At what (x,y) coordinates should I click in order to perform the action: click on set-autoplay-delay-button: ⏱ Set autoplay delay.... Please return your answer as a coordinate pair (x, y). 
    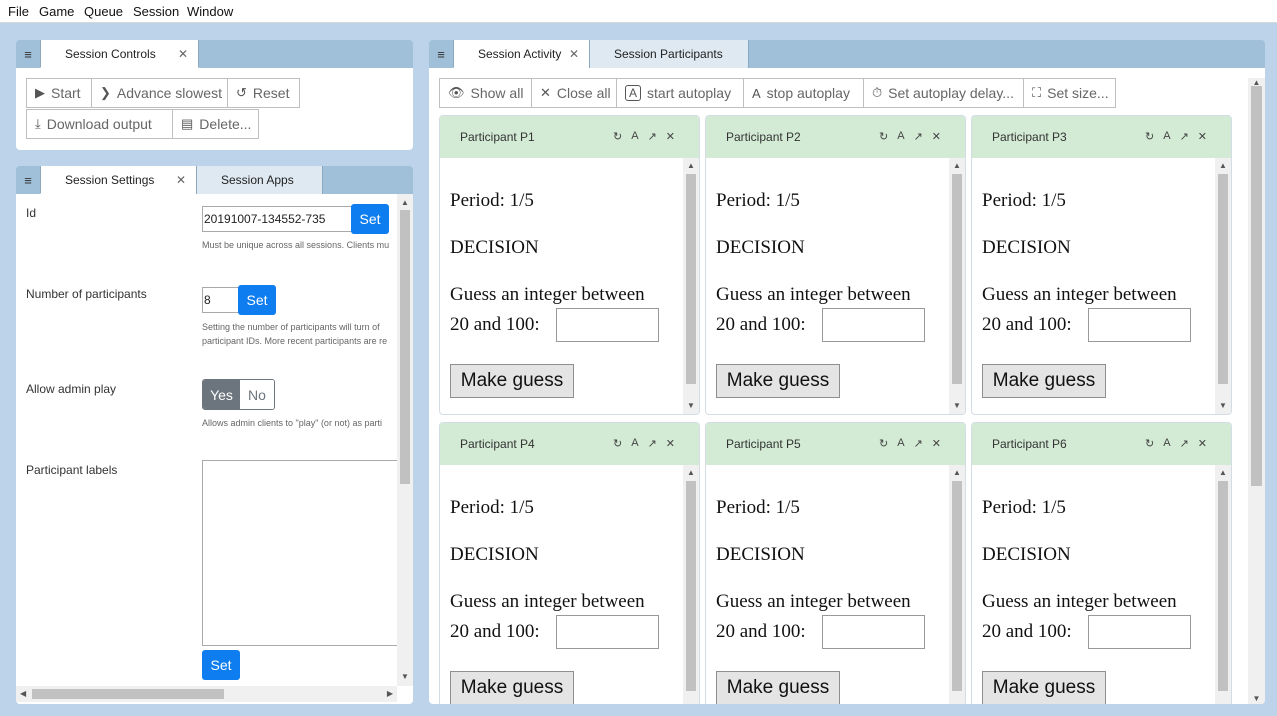
    Looking at the image, I should click on (943, 93).